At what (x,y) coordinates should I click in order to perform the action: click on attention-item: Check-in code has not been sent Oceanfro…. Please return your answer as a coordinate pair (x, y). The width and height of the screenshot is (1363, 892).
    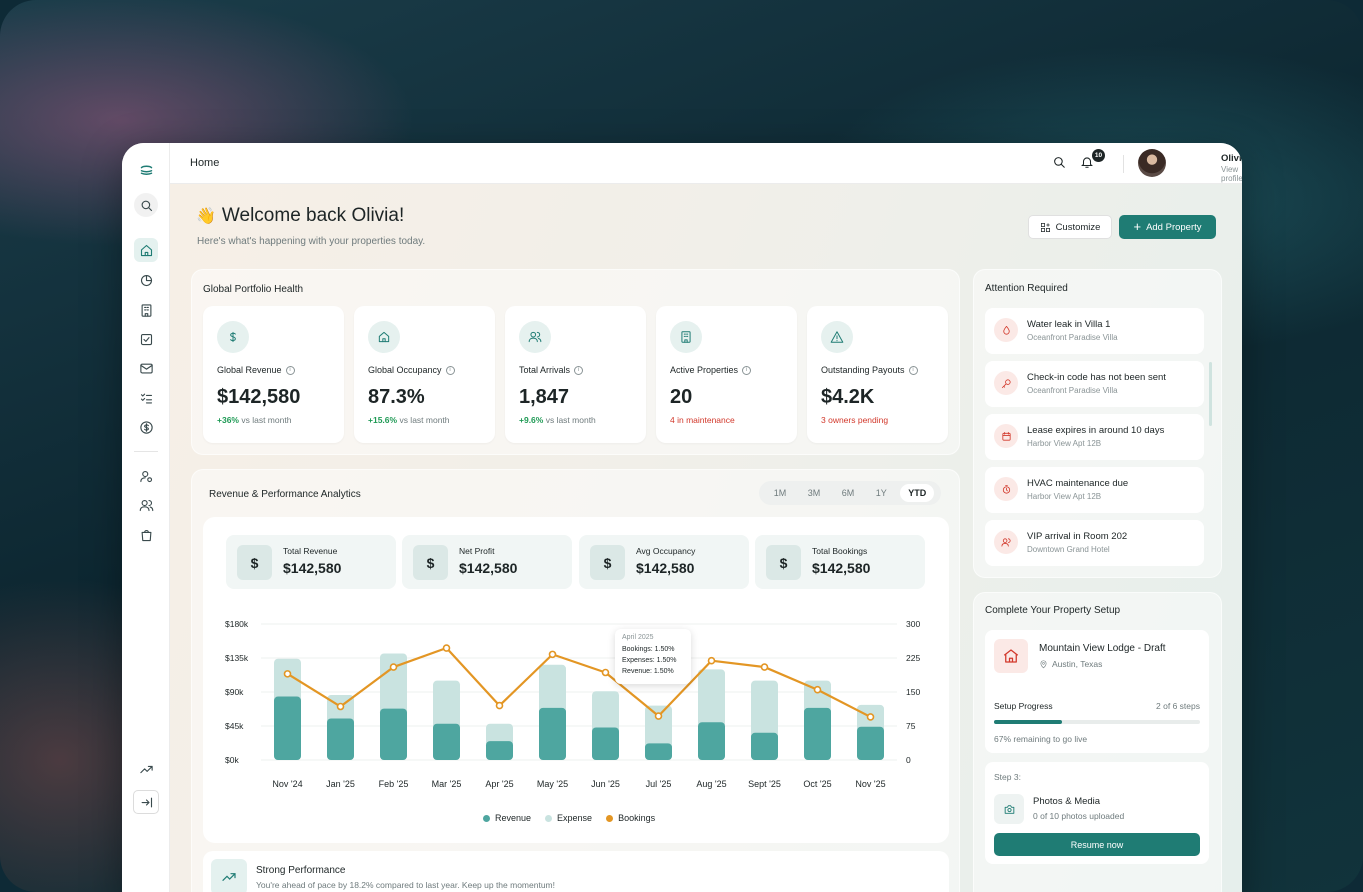
    Looking at the image, I should click on (1094, 384).